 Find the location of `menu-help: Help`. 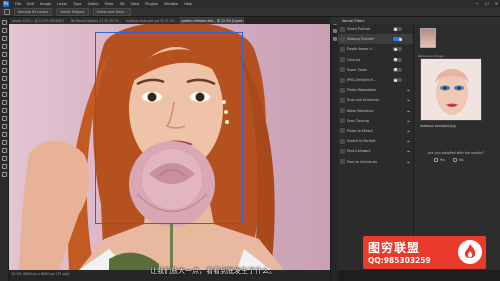

menu-help: Help is located at coordinates (188, 4).